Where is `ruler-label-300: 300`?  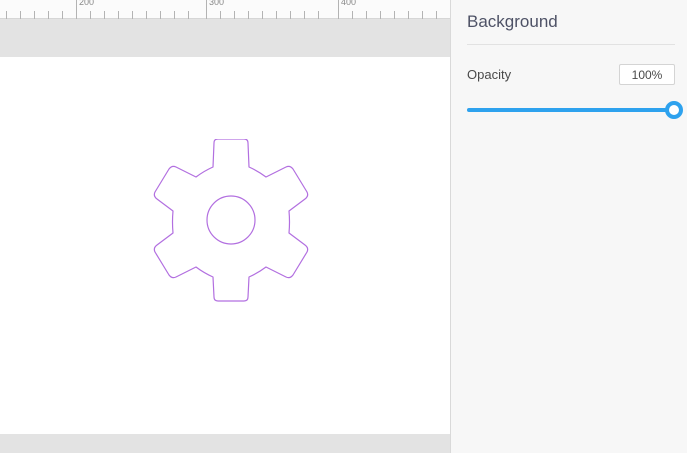 ruler-label-300: 300 is located at coordinates (217, 3).